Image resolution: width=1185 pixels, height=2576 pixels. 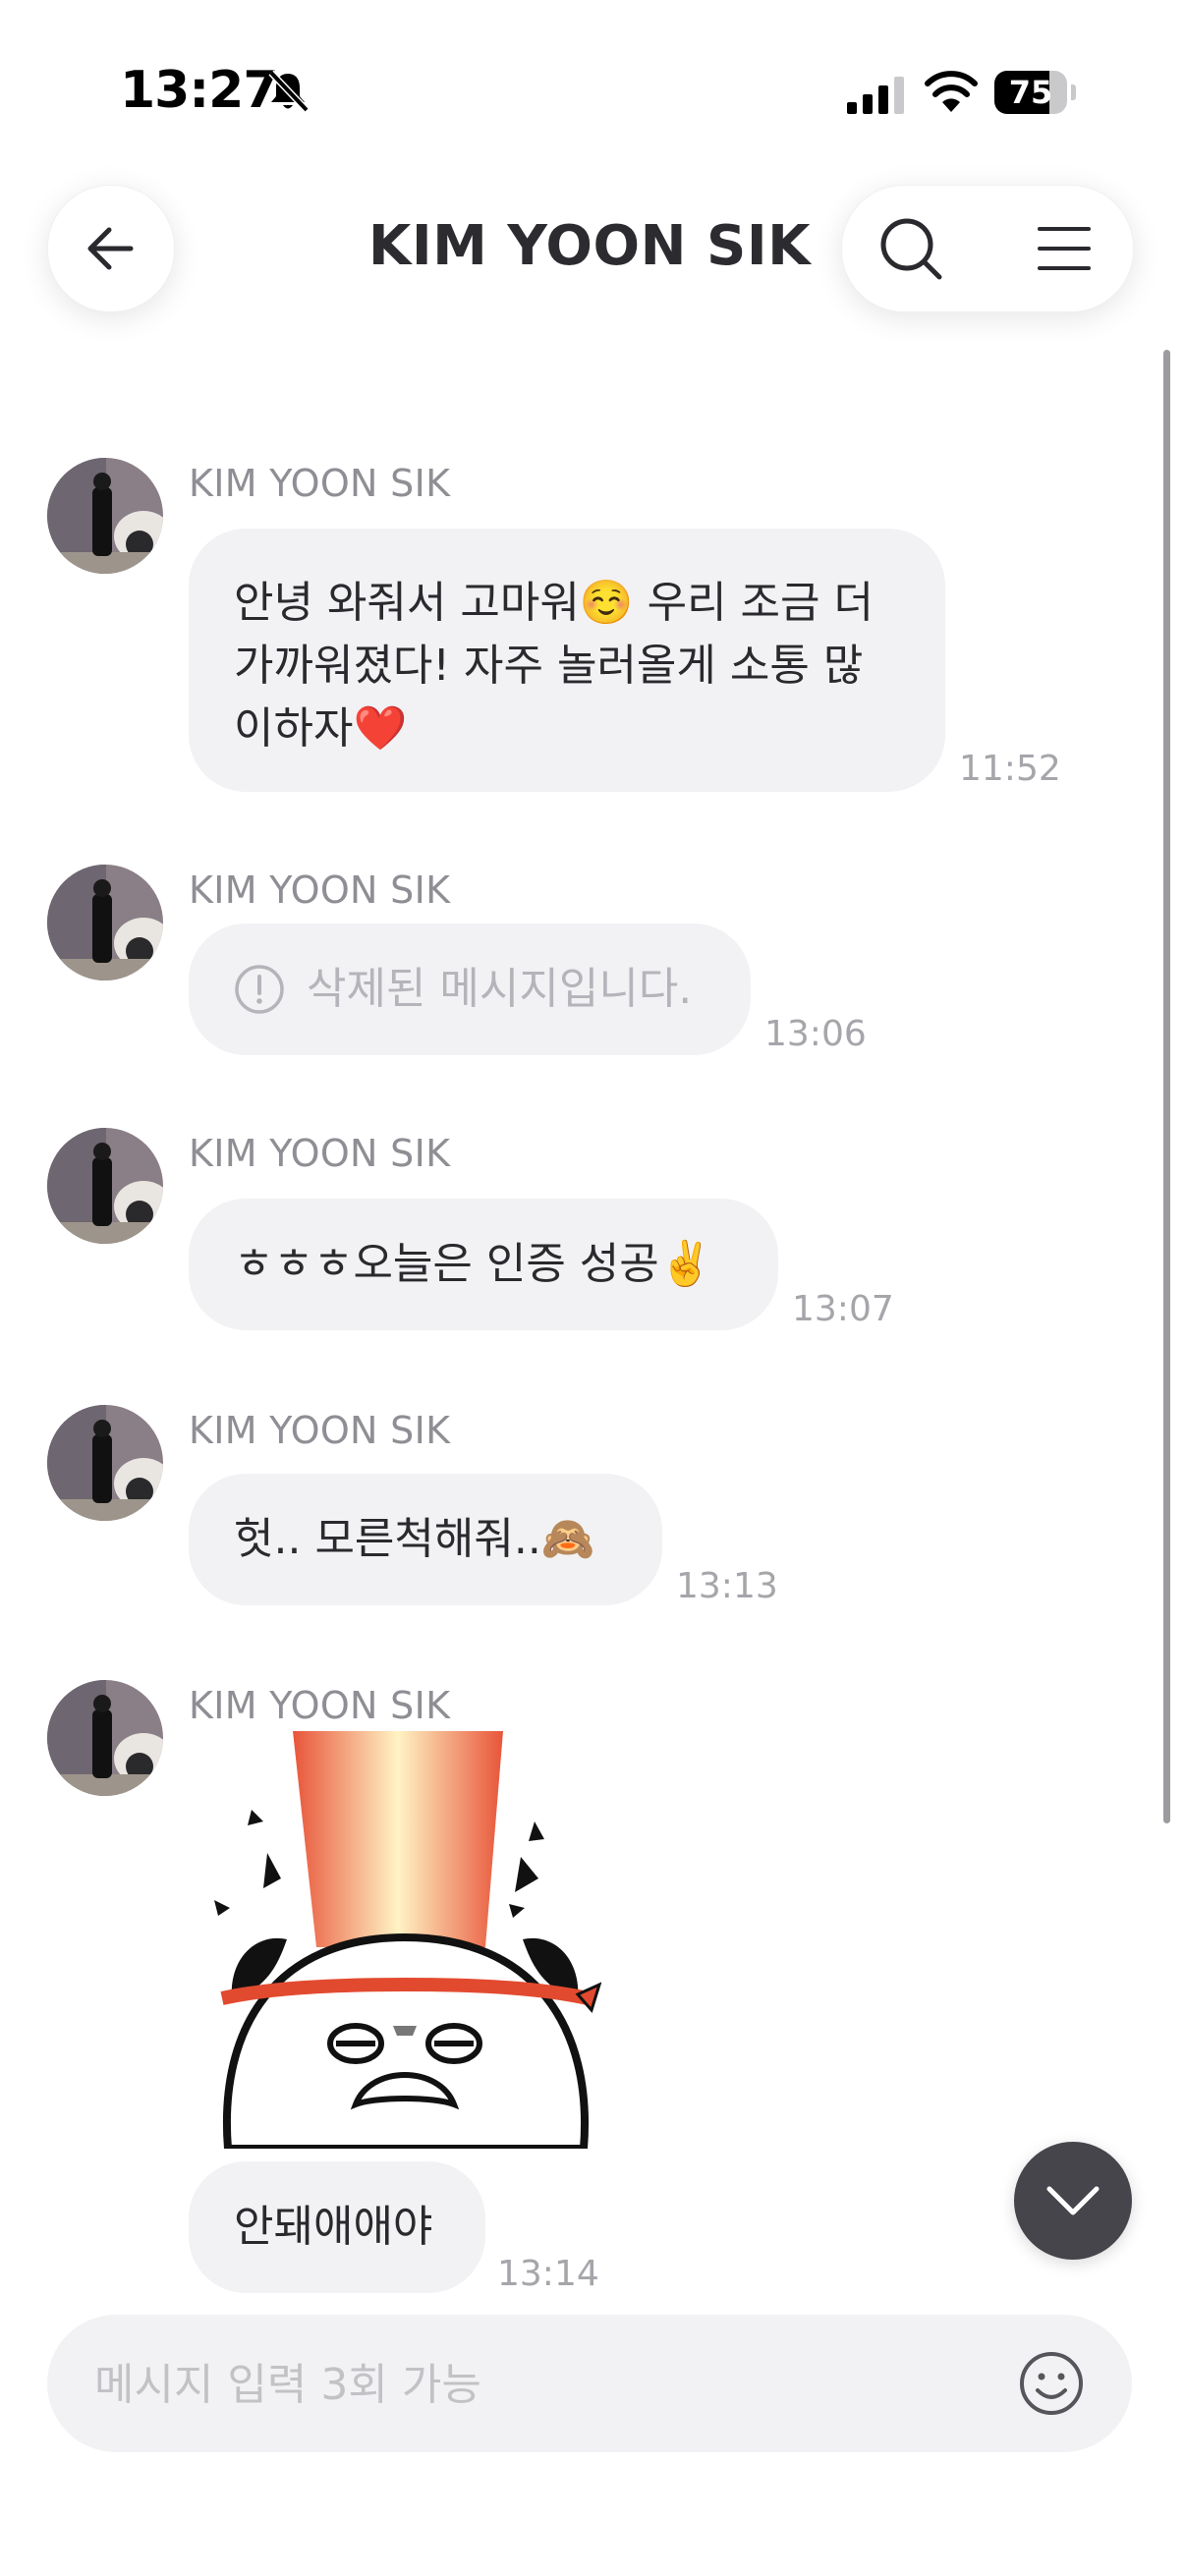 I want to click on message-input-bar, so click(x=590, y=2383).